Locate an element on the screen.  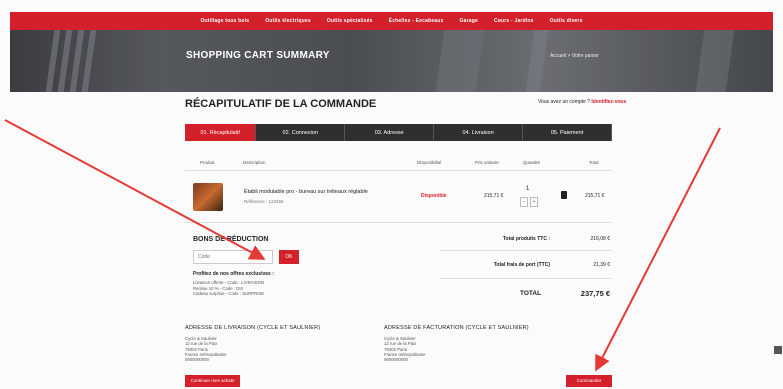
arrow-to-coupon is located at coordinates (135, 189).